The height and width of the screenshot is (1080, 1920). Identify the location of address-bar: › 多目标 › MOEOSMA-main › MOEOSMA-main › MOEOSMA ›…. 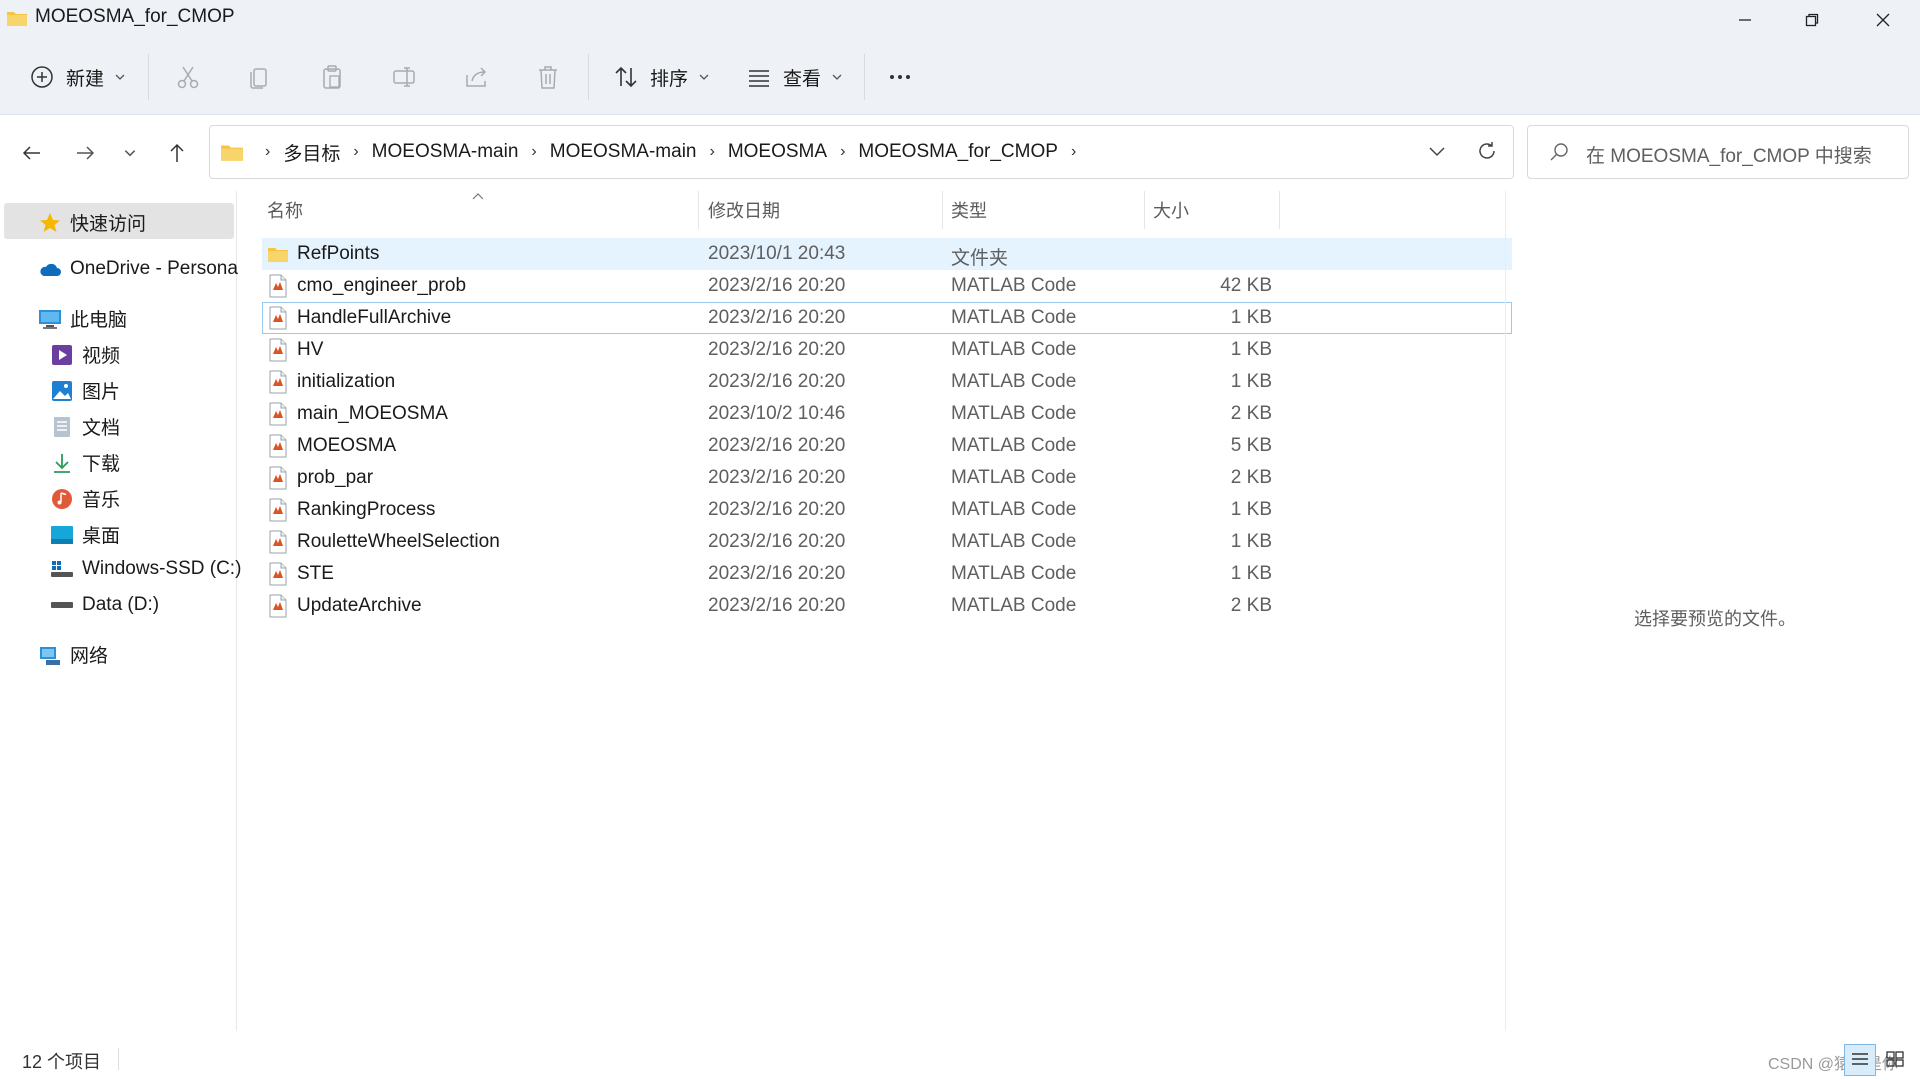
(861, 152).